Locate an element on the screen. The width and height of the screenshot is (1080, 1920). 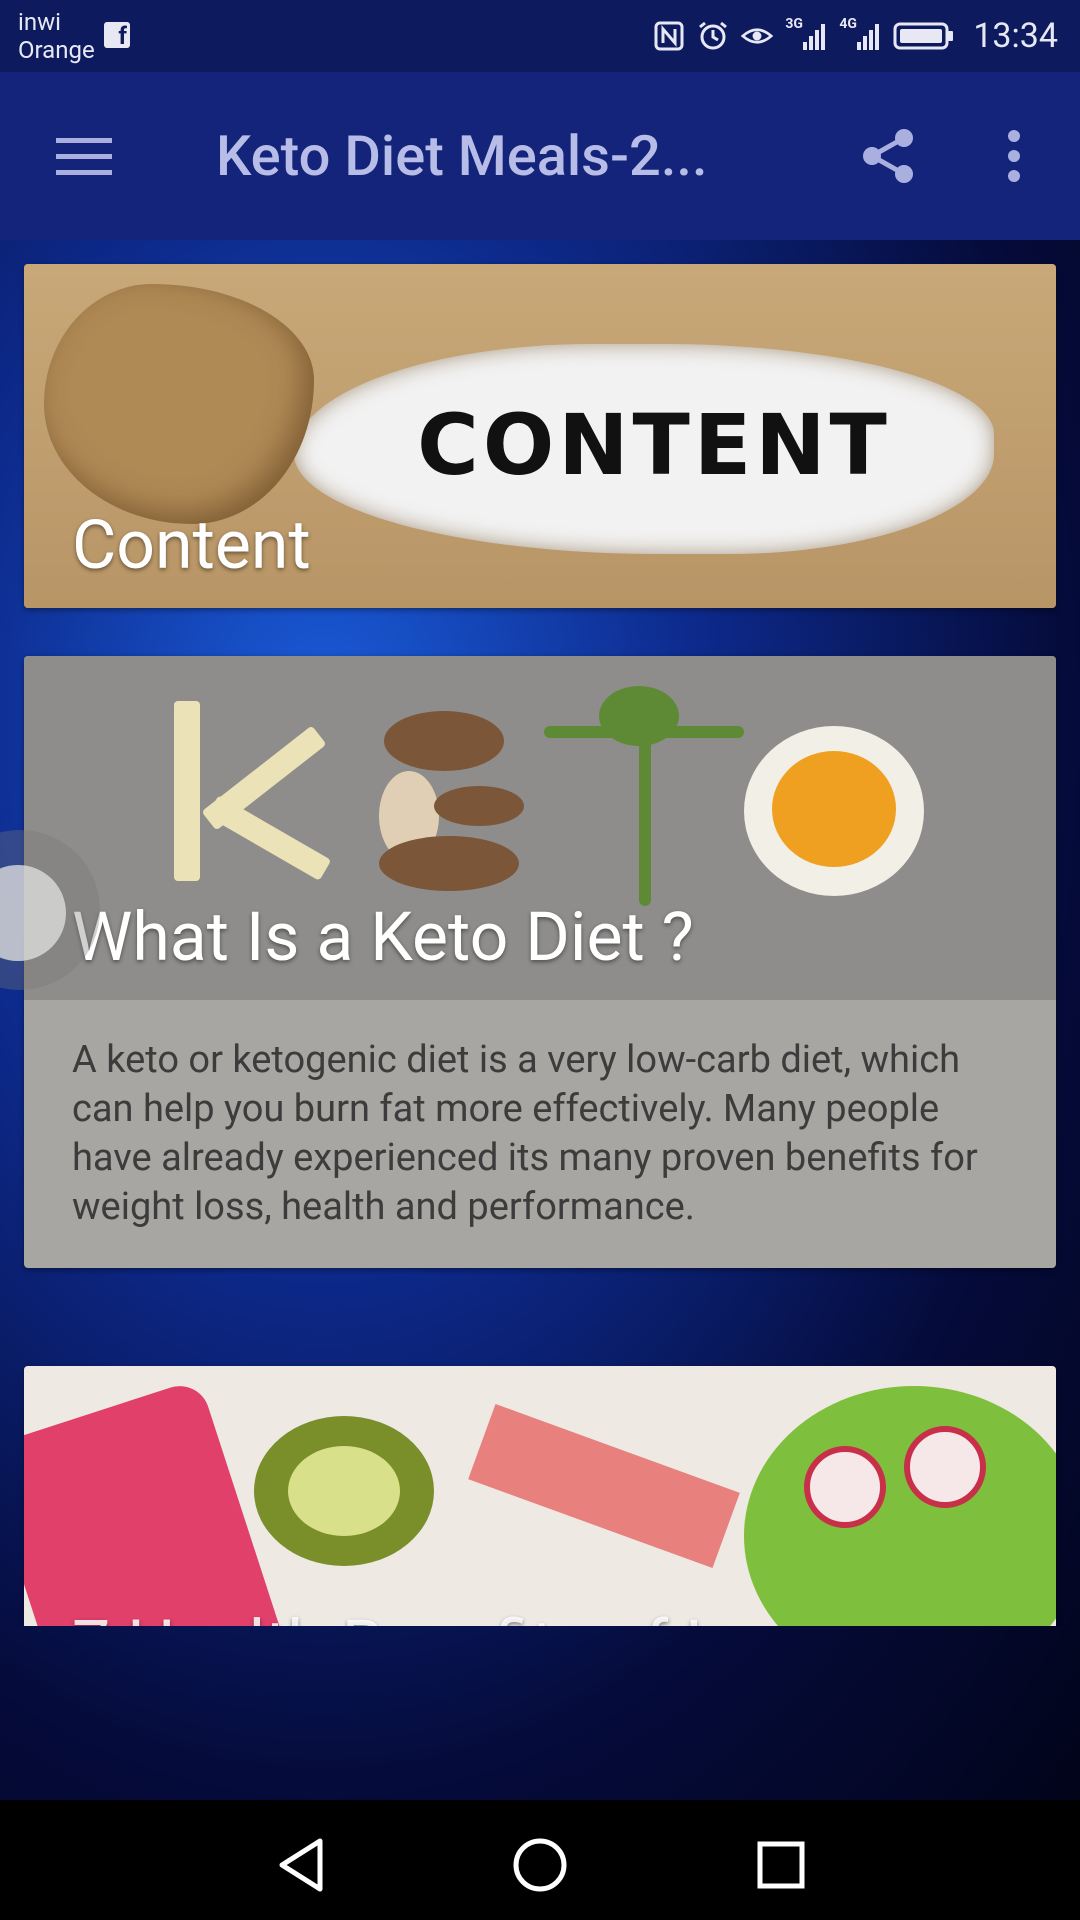
card-title: Content is located at coordinates (191, 545).